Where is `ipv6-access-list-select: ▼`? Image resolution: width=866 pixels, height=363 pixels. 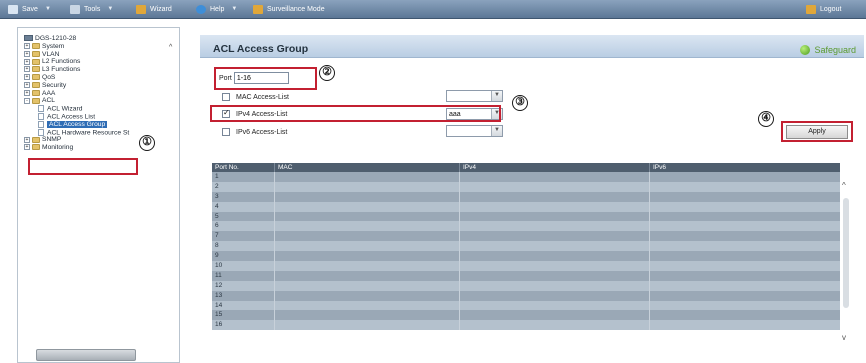
ipv6-access-list-select: ▼ is located at coordinates (474, 131).